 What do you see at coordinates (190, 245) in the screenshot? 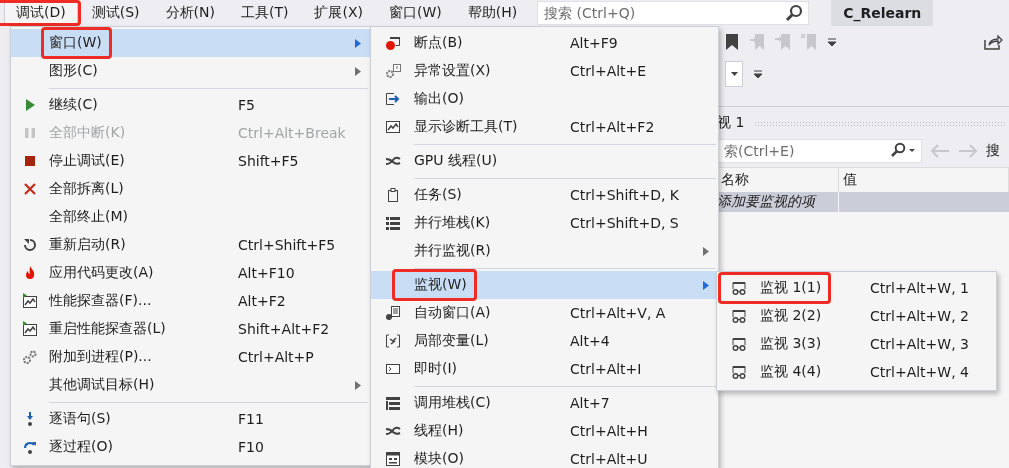
I see `menu-item: 重新启动(R) Ctrl+Shift+F5` at bounding box center [190, 245].